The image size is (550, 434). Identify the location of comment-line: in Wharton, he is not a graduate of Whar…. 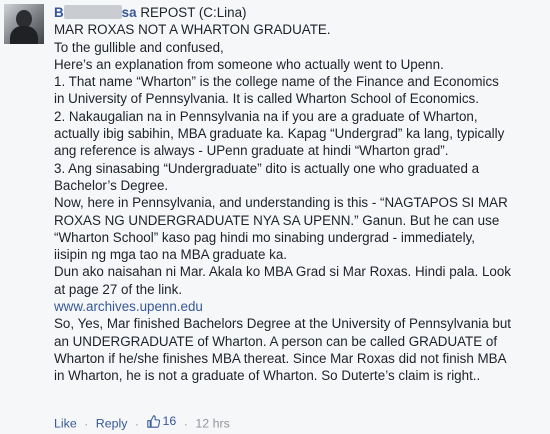
(267, 376).